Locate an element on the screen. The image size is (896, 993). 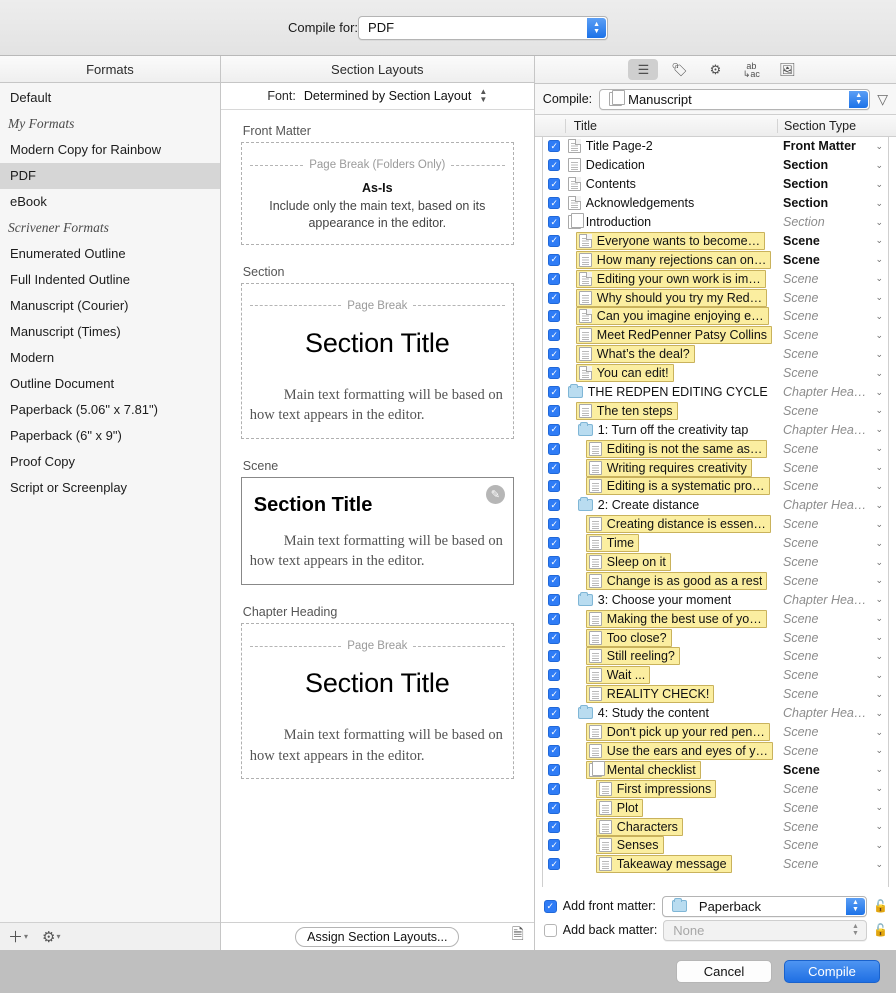
document-title-pill: Mental checklist is located at coordinates (643, 769).